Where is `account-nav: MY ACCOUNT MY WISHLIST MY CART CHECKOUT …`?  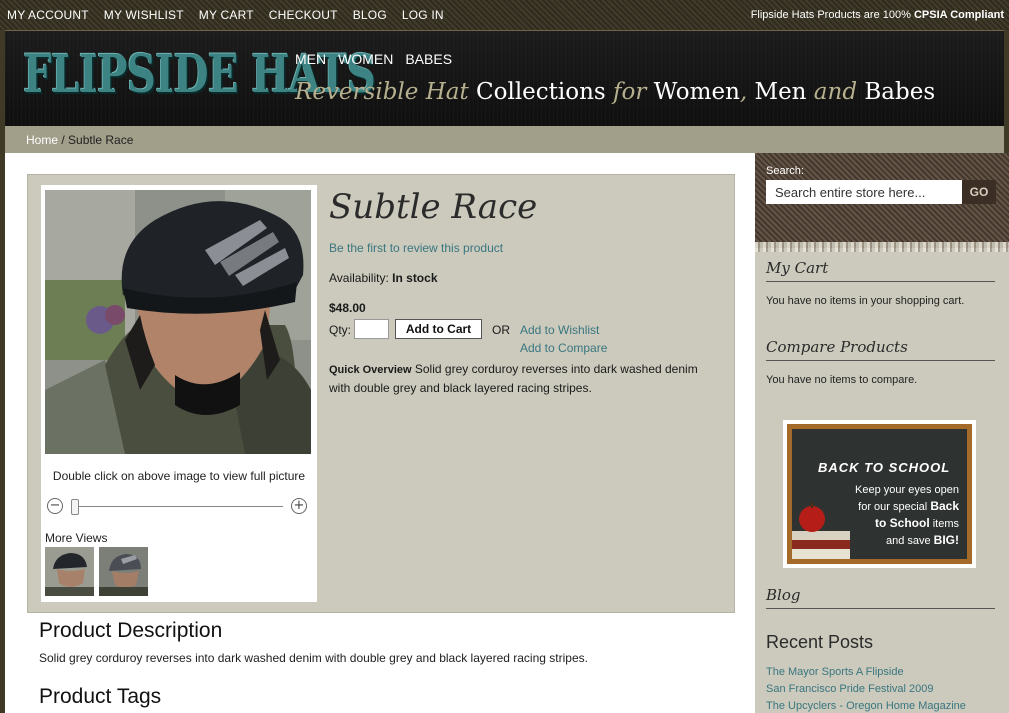
account-nav: MY ACCOUNT MY WISHLIST MY CART CHECKOUT … is located at coordinates (225, 15).